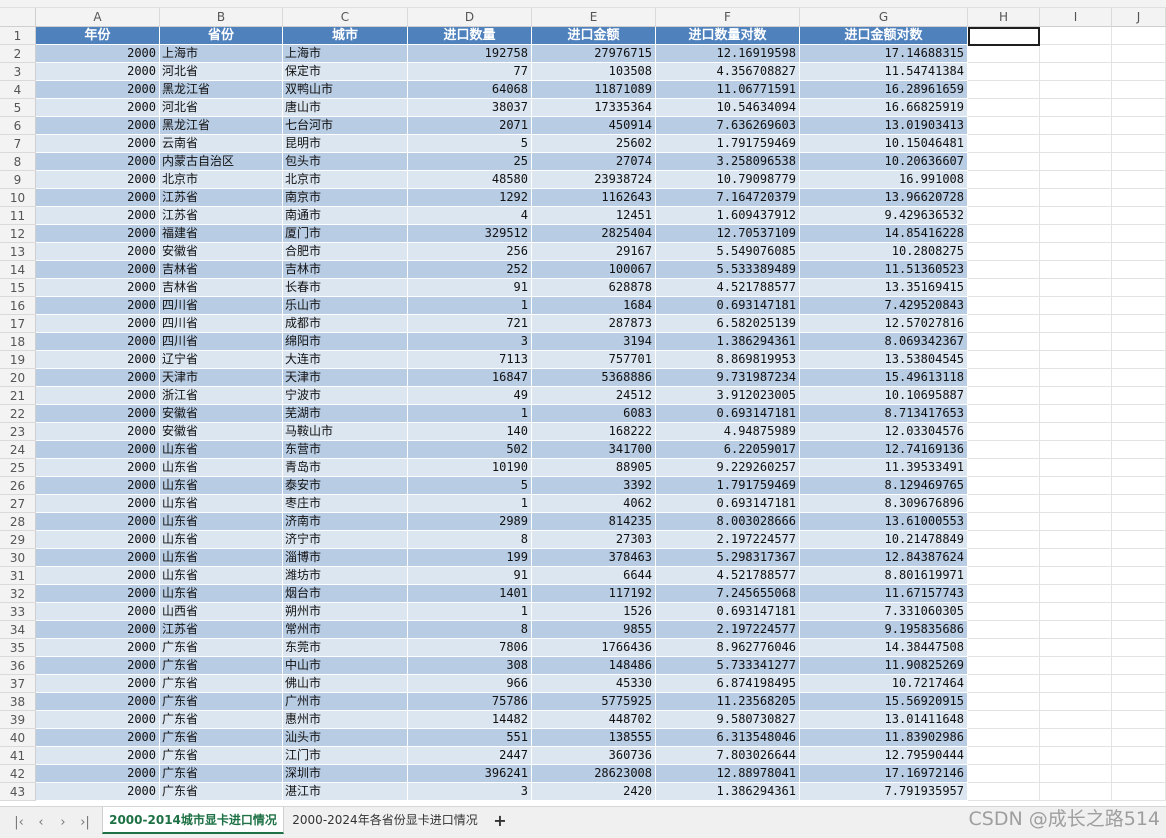  What do you see at coordinates (728, 306) in the screenshot?
I see `table-cell: 0.693147181` at bounding box center [728, 306].